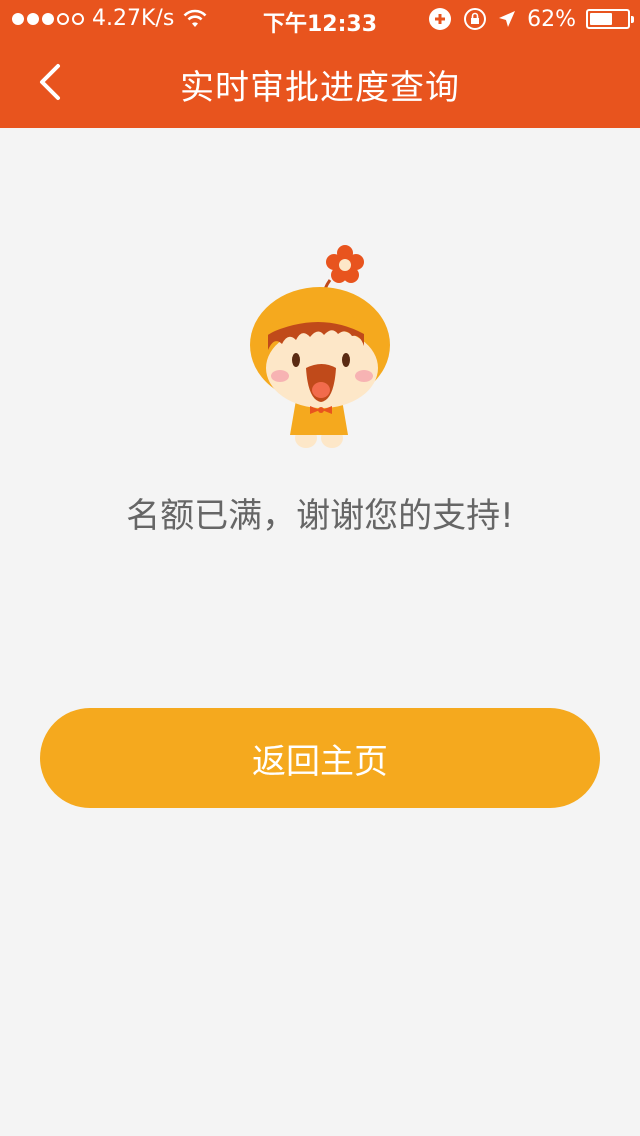 The height and width of the screenshot is (1136, 640). Describe the element at coordinates (320, 516) in the screenshot. I see `quota-full-message: 名额已满，谢谢您的支持!` at that location.